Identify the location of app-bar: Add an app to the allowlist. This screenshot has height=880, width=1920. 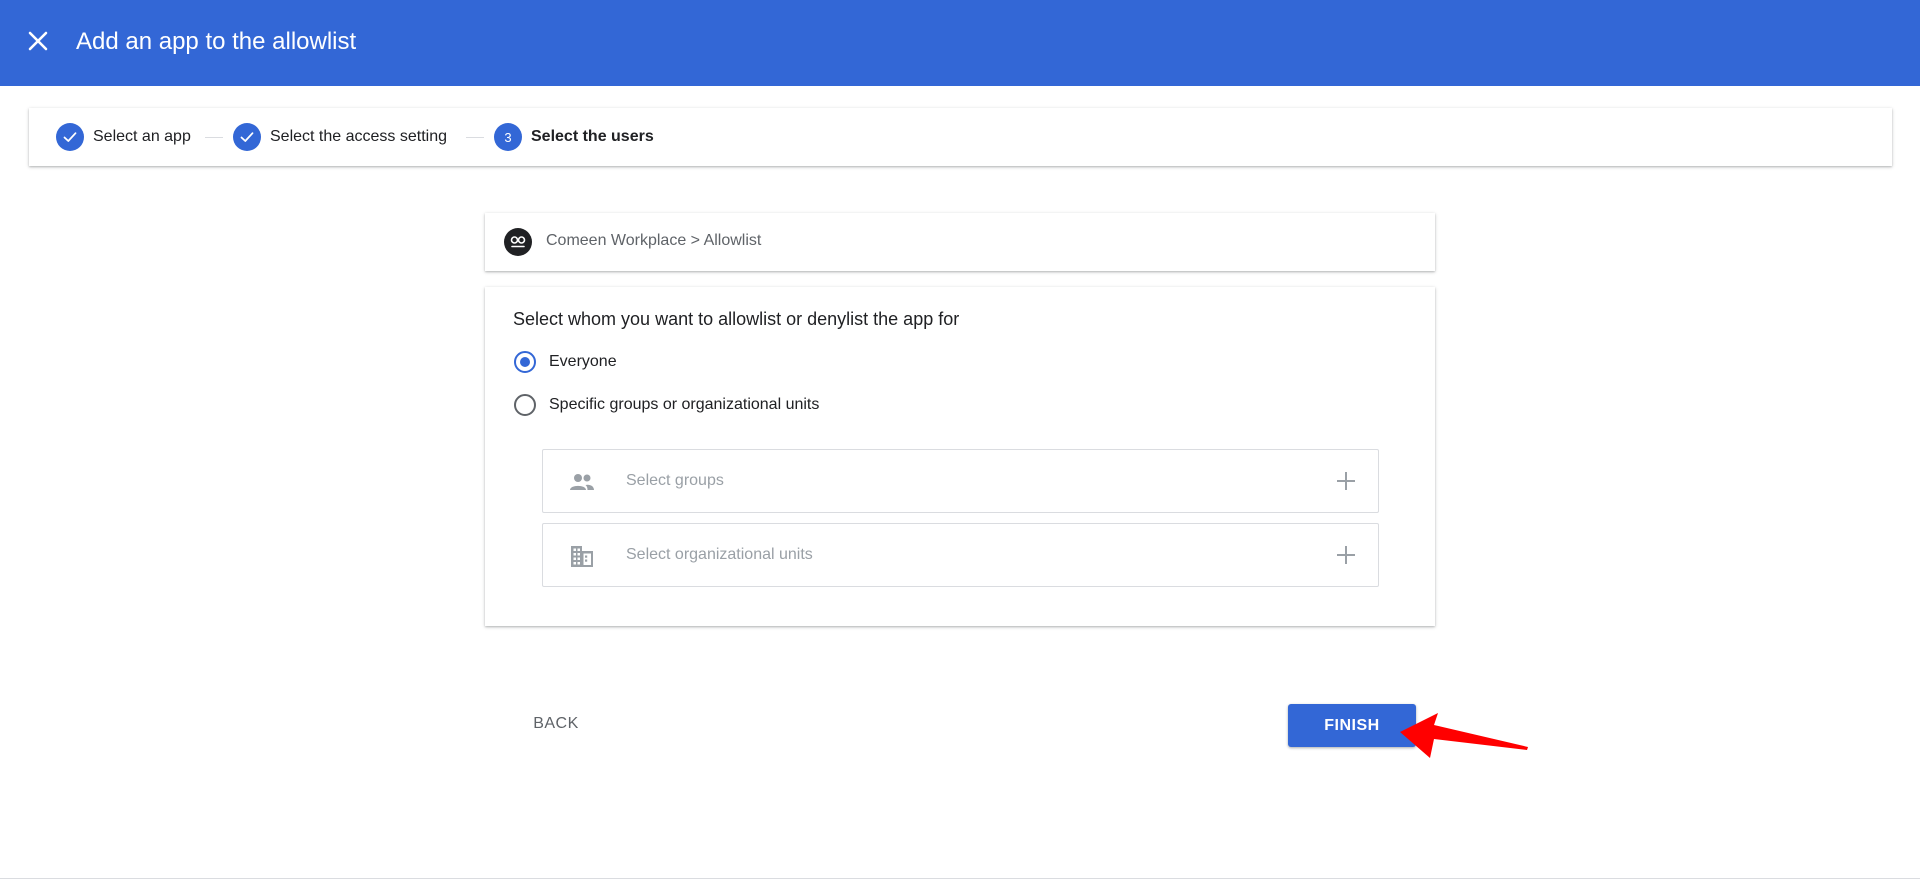
(960, 43).